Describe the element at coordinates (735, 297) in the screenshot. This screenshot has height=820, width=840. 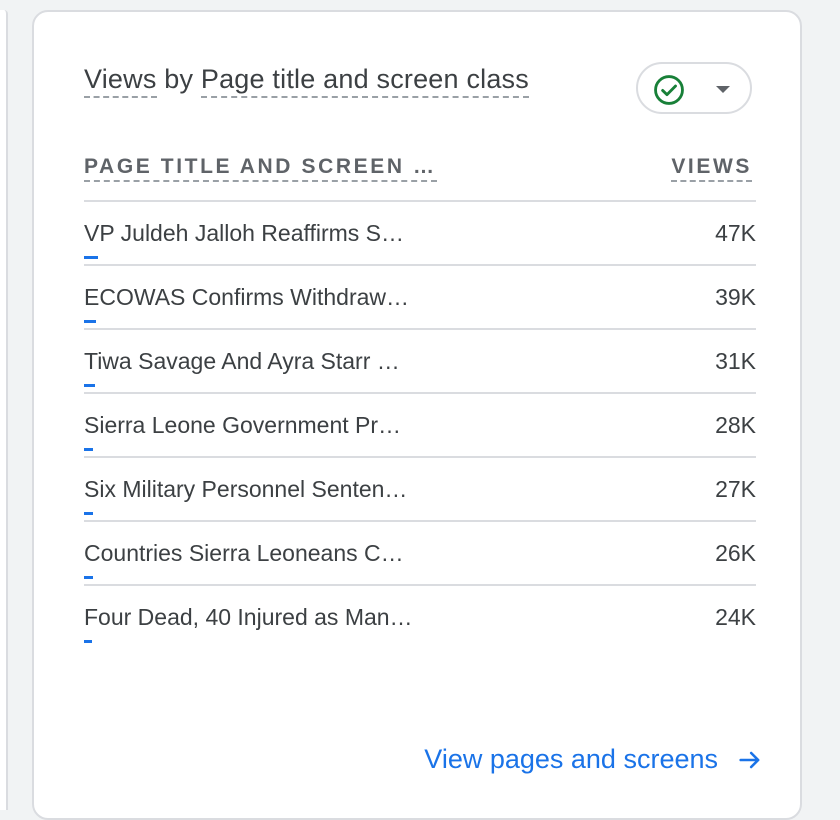
I see `row-views: 39K` at that location.